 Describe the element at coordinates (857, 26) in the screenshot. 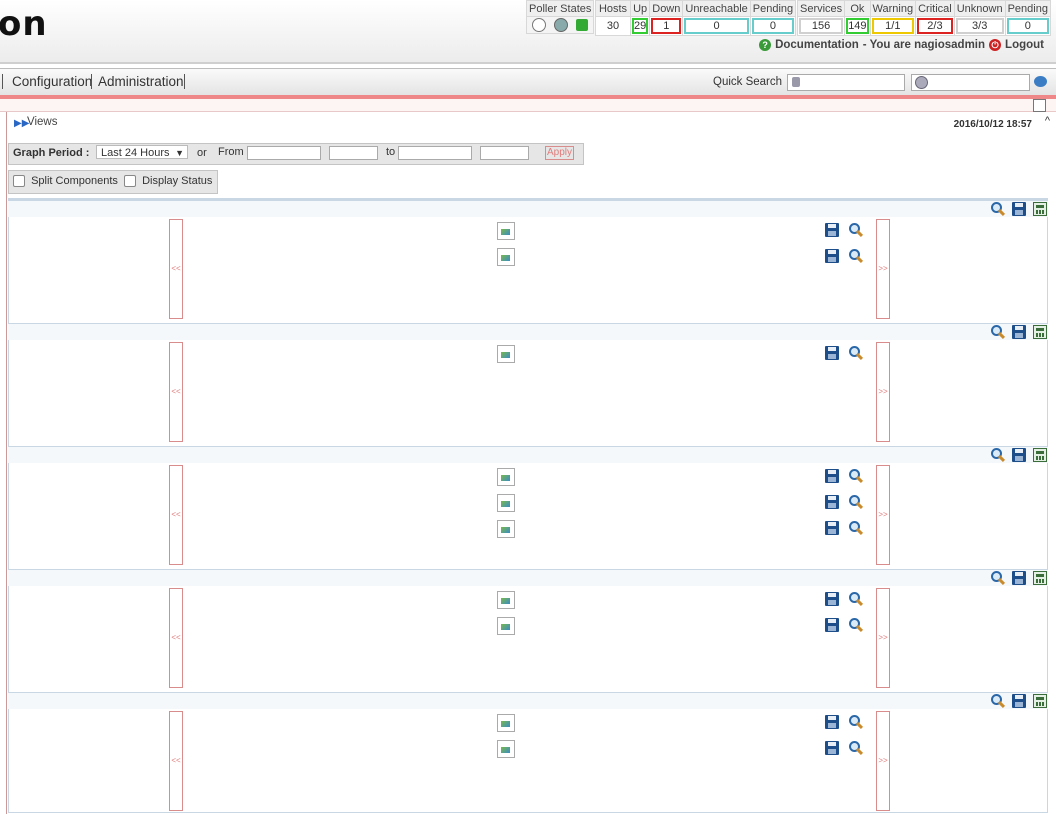

I see `services-ok-count: 149` at that location.